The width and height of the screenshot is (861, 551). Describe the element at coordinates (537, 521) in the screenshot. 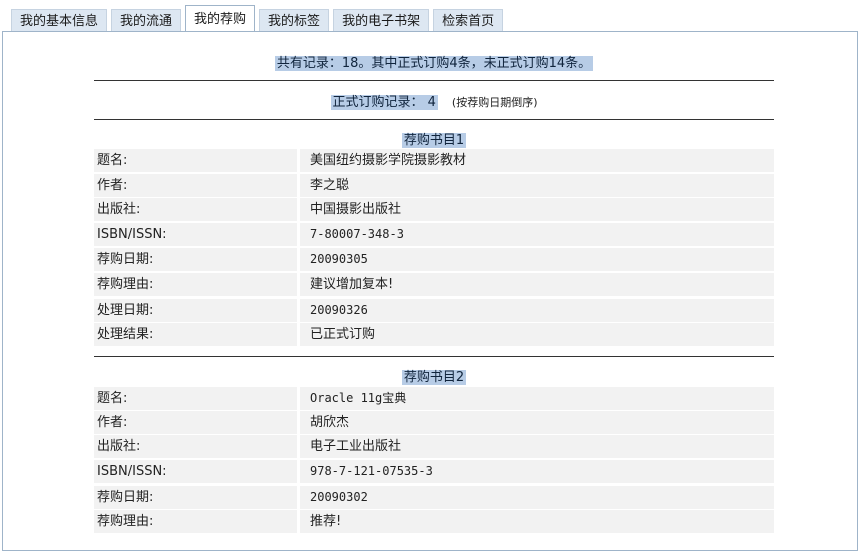

I see `field-value: 推荐!` at that location.